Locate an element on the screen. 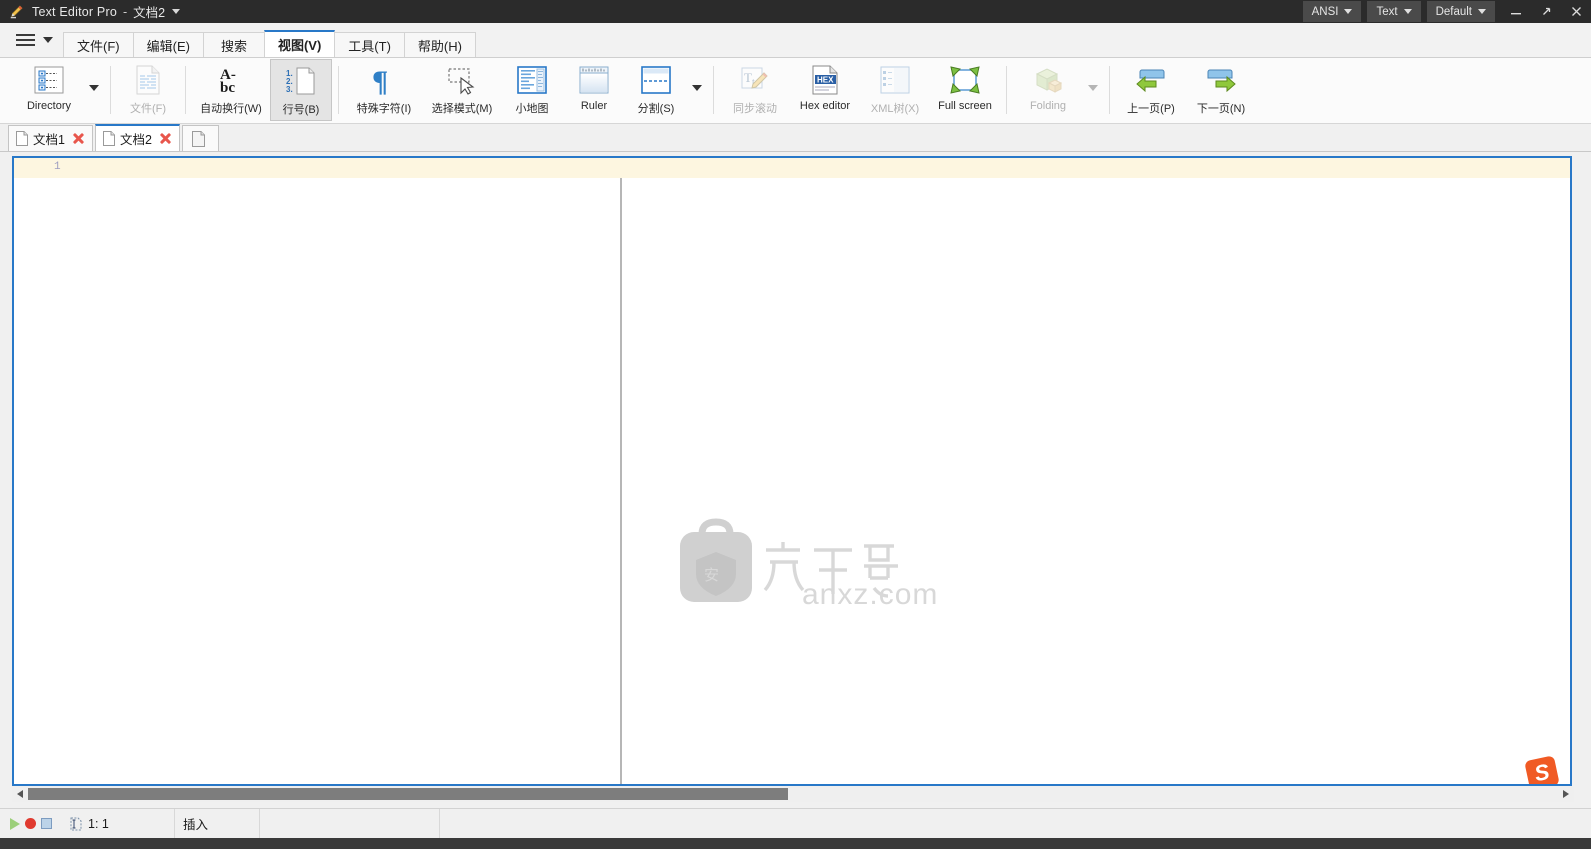 The width and height of the screenshot is (1591, 849). directory-dropdown is located at coordinates (94, 88).